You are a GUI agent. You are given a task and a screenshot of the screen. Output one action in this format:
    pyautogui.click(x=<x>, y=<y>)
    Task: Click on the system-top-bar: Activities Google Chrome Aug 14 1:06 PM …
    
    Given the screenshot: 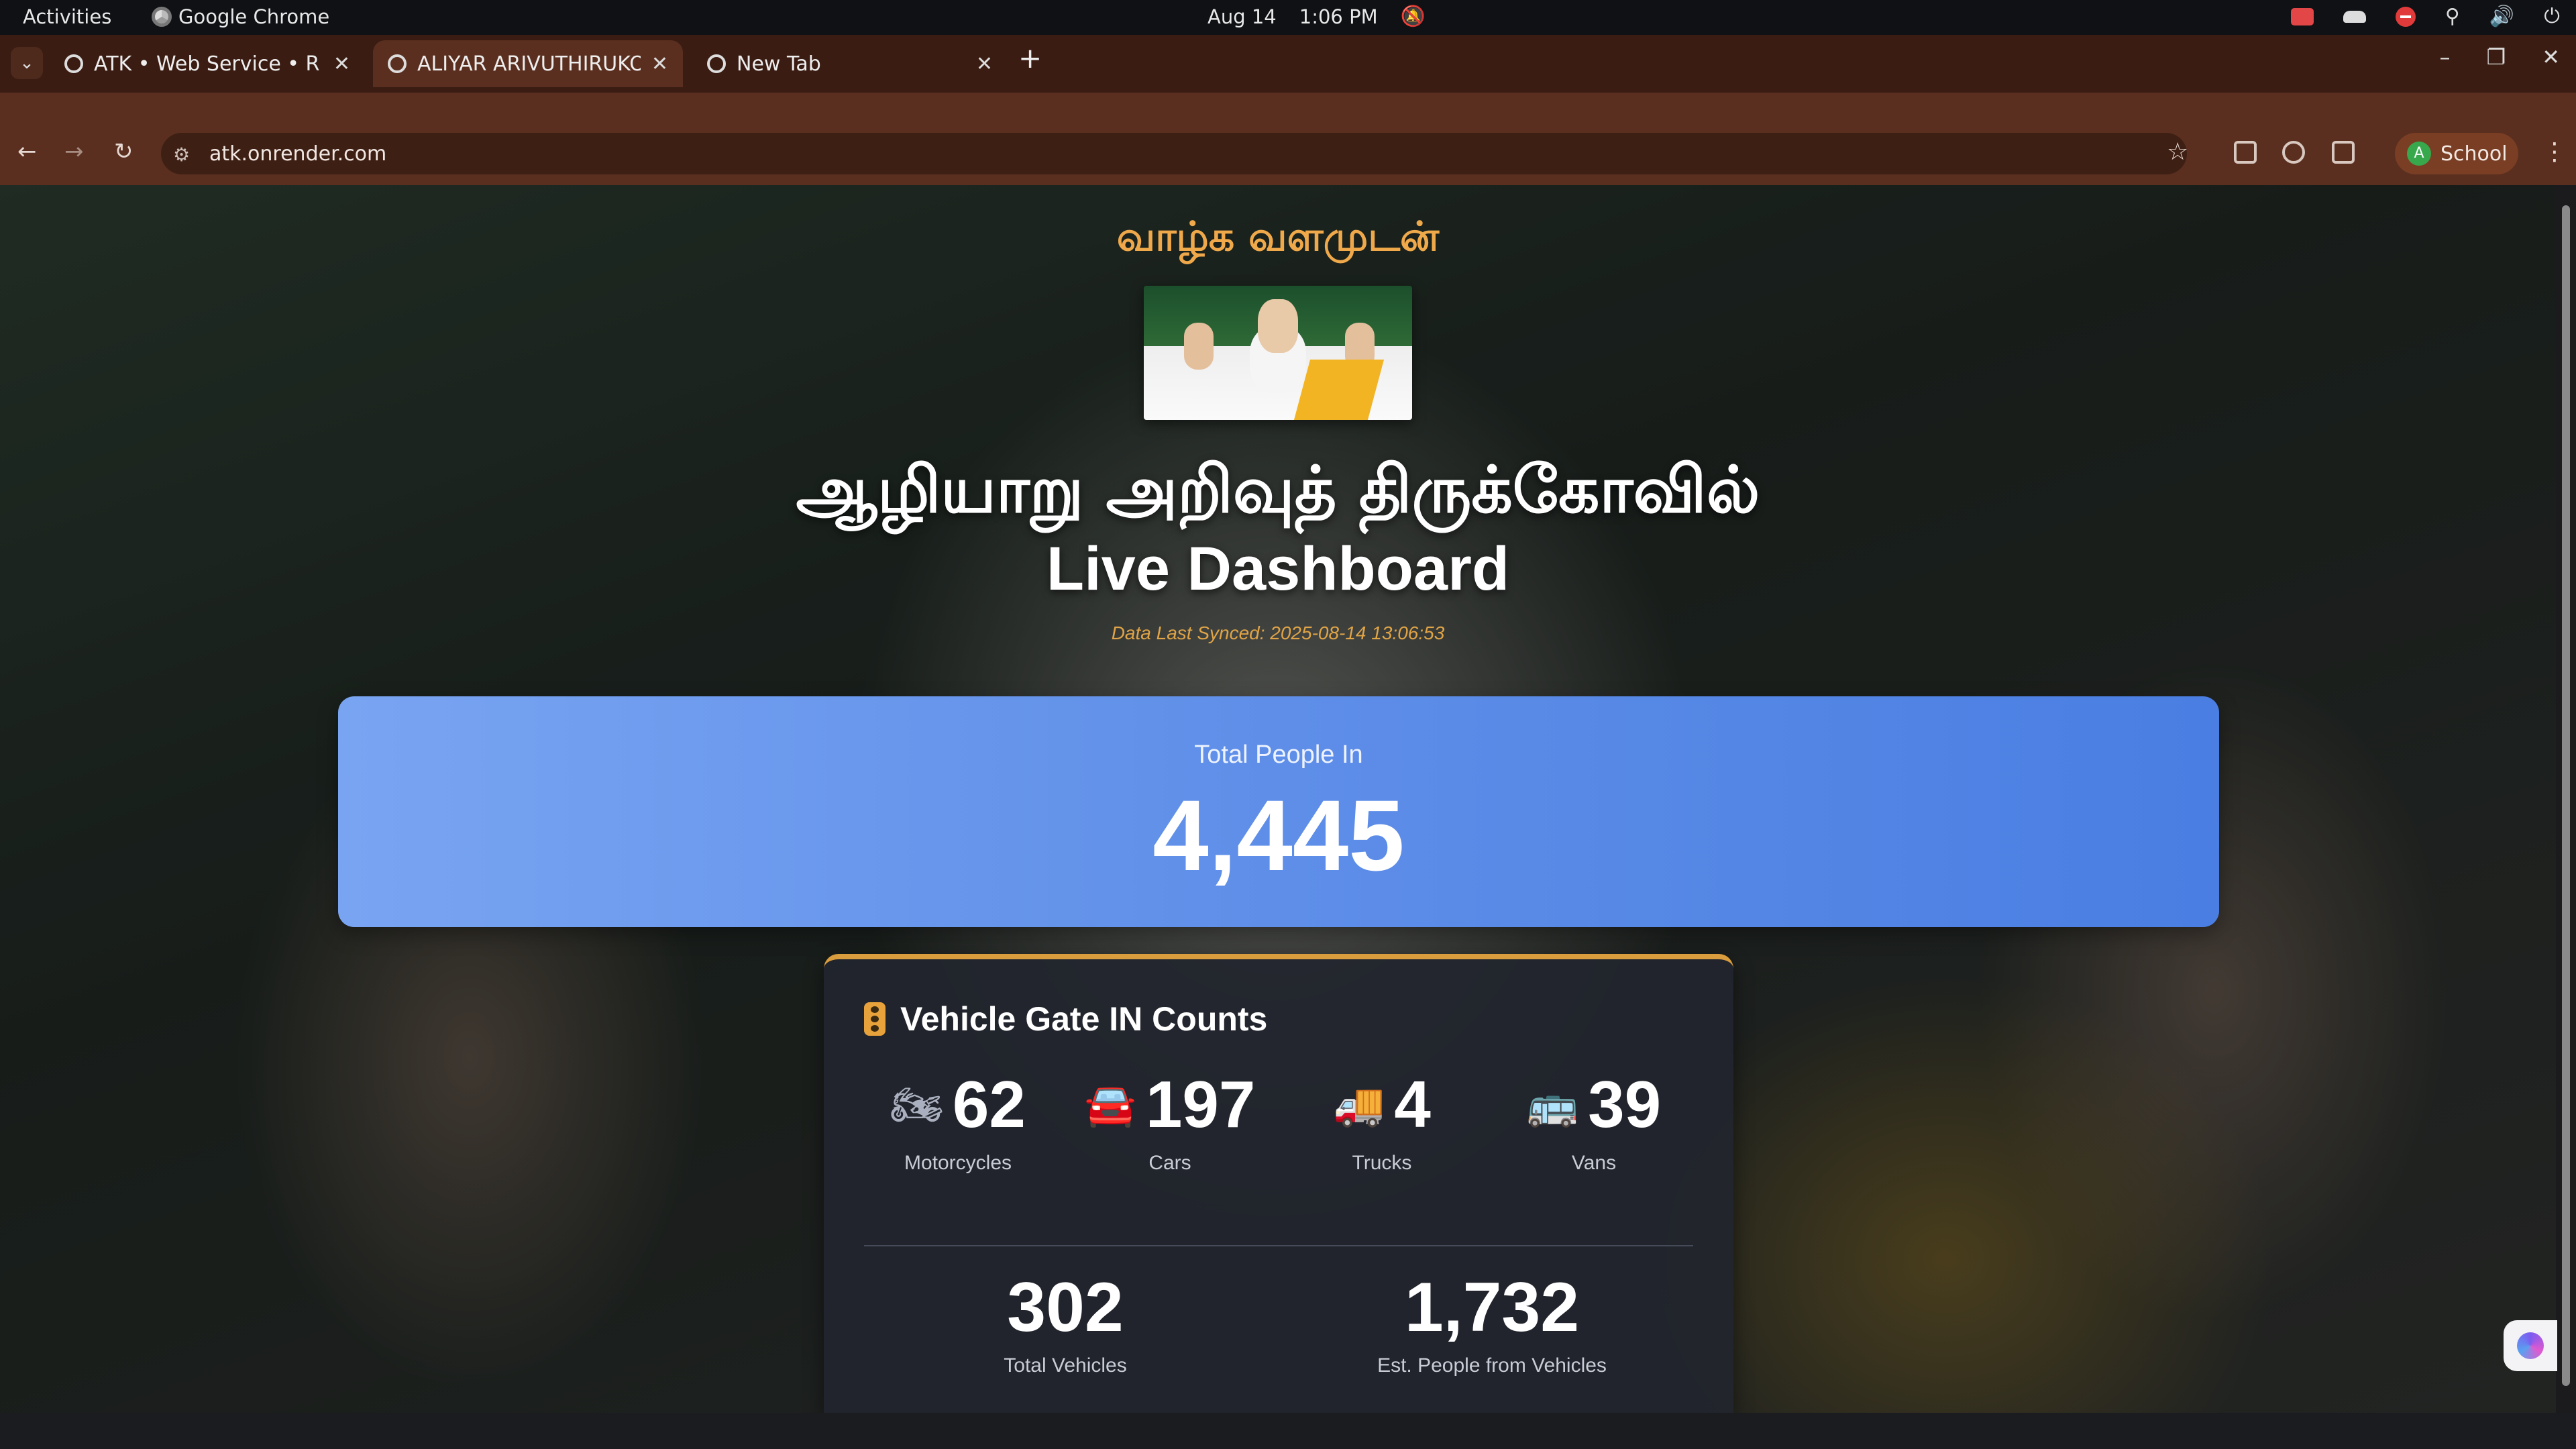 What is the action you would take?
    pyautogui.click(x=1288, y=17)
    